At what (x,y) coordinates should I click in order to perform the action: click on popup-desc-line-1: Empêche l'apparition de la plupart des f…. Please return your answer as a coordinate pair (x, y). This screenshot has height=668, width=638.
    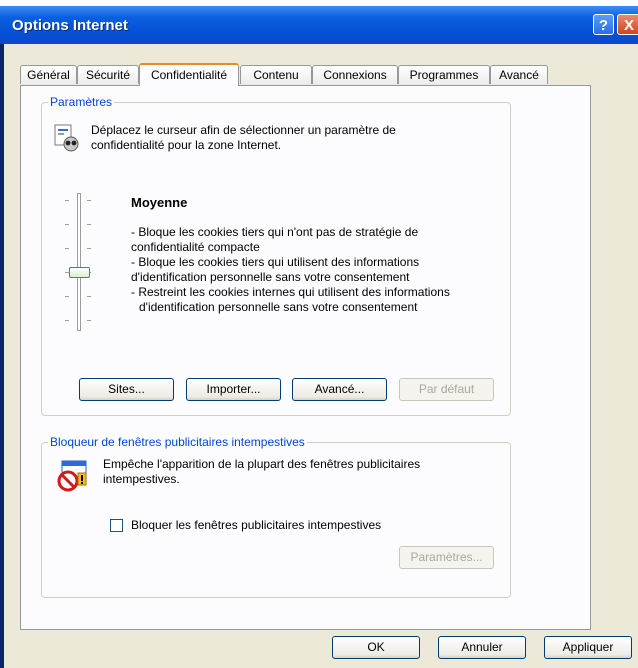
    Looking at the image, I should click on (262, 464).